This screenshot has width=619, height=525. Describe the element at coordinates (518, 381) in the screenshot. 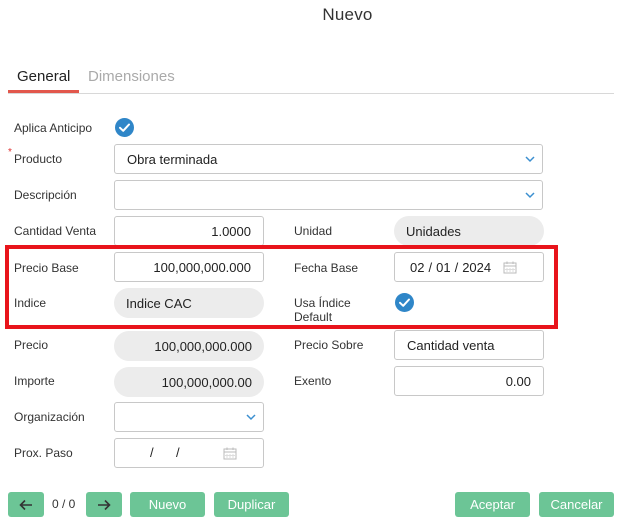

I see `exento-value: 0.00` at that location.